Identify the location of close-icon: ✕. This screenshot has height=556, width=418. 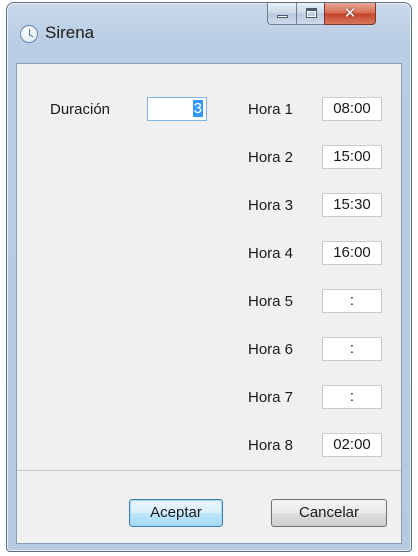
(350, 13).